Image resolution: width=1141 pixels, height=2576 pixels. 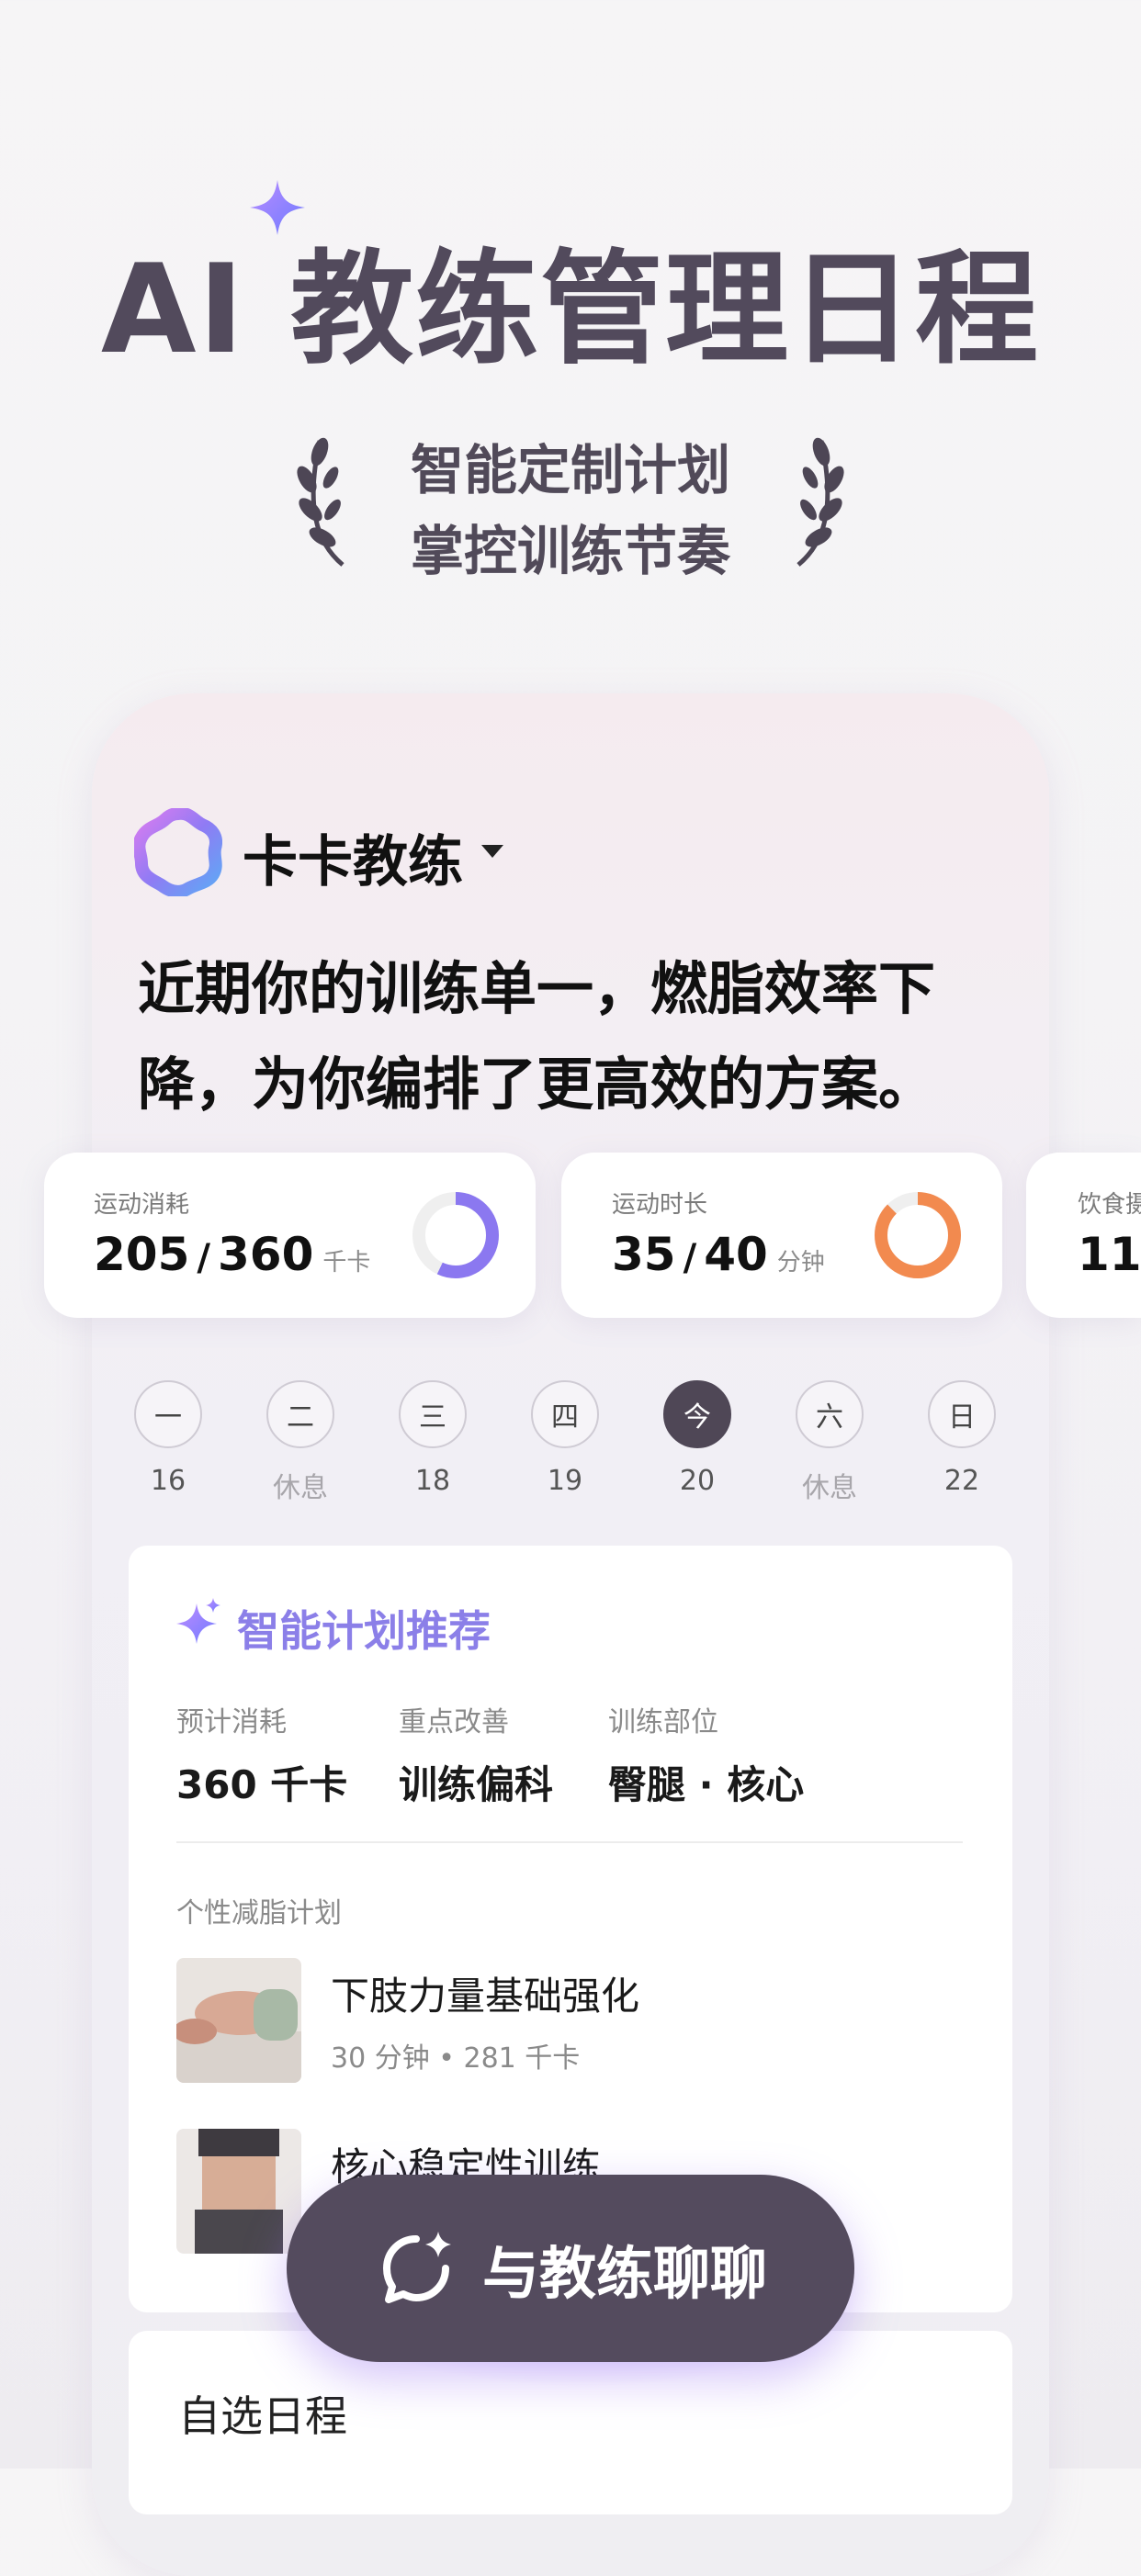 I want to click on stat-value: 训练偏科, so click(x=476, y=1784).